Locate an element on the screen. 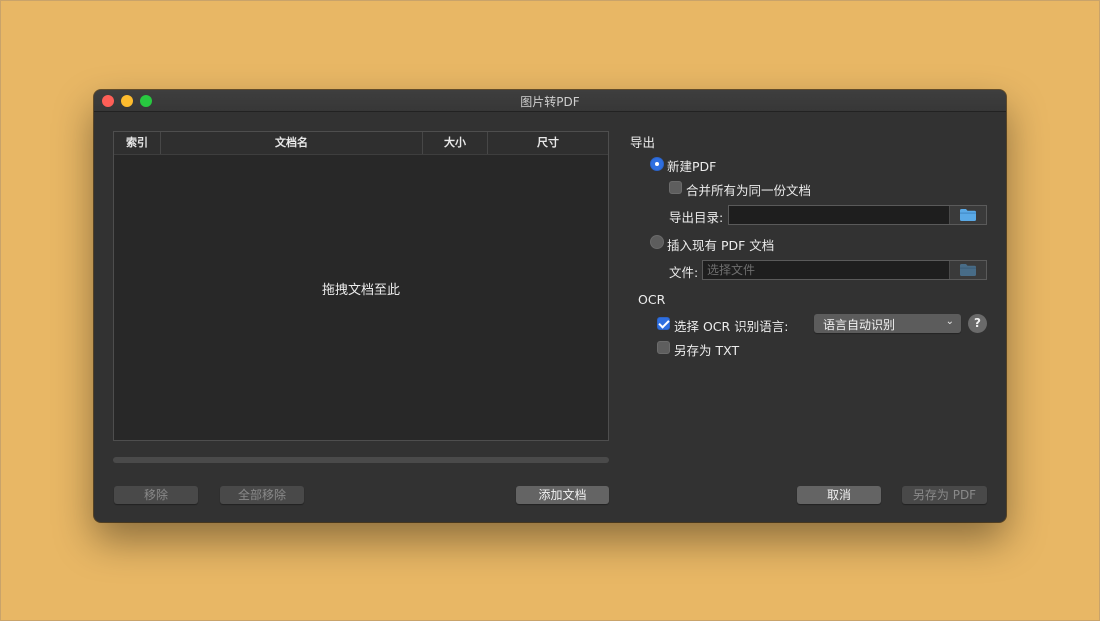  new-pdf-label: 新建PDF is located at coordinates (691, 165).